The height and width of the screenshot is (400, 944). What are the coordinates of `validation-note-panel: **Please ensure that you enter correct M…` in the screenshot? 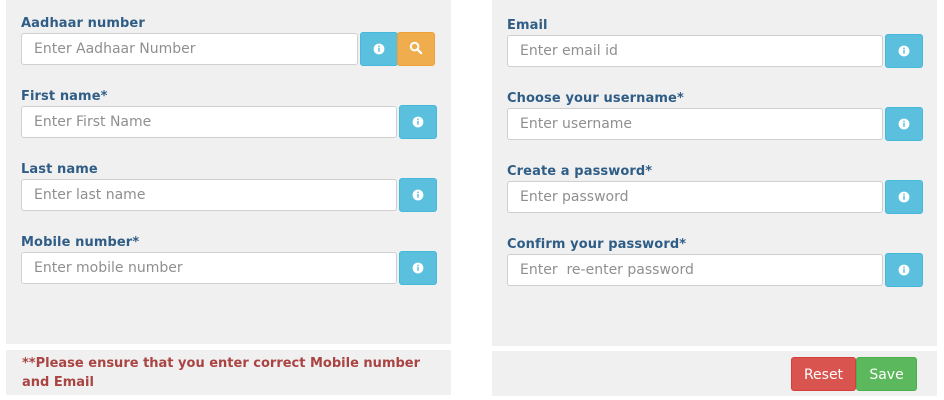 It's located at (228, 372).